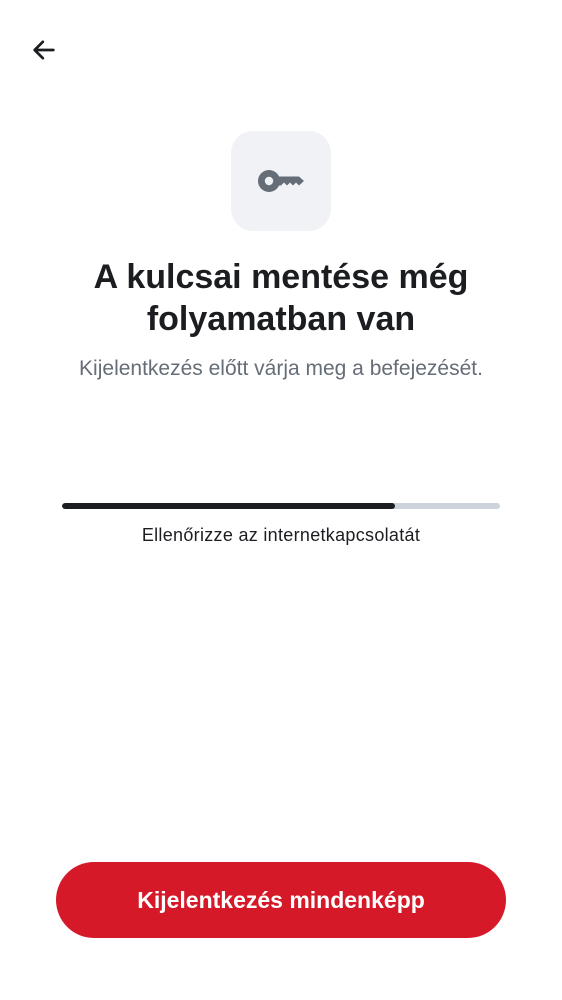 The height and width of the screenshot is (1000, 562). I want to click on backup-progress-bar, so click(281, 506).